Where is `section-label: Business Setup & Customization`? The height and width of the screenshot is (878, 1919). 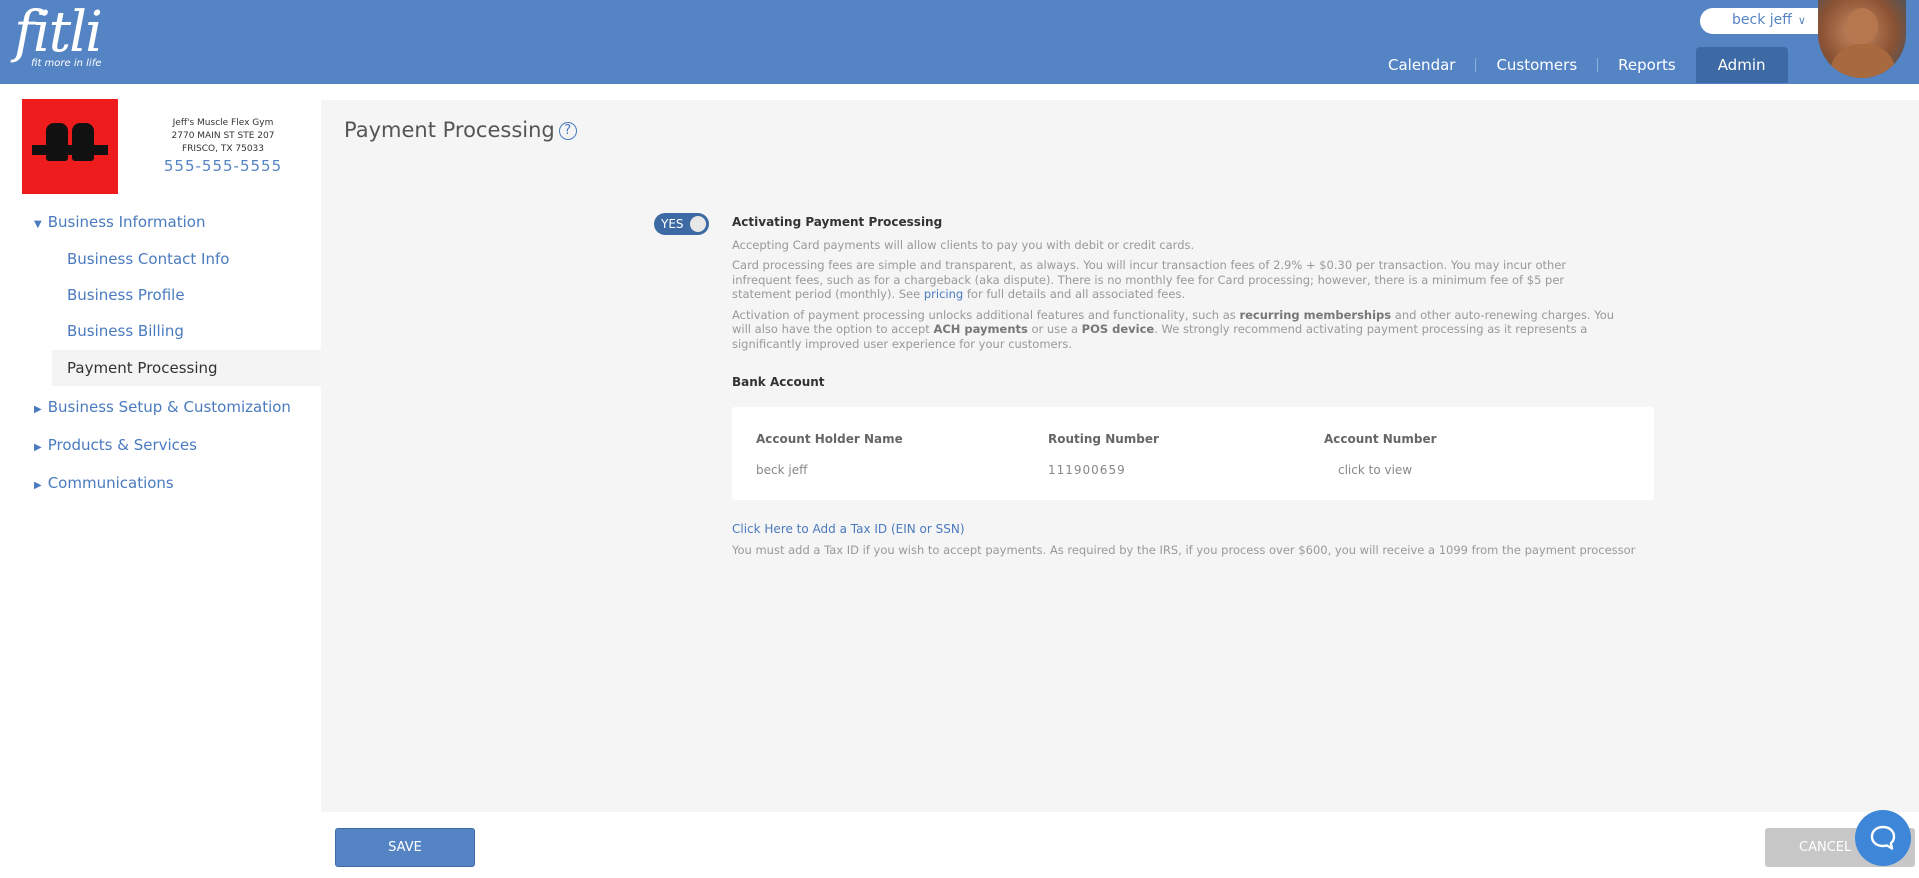 section-label: Business Setup & Customization is located at coordinates (169, 407).